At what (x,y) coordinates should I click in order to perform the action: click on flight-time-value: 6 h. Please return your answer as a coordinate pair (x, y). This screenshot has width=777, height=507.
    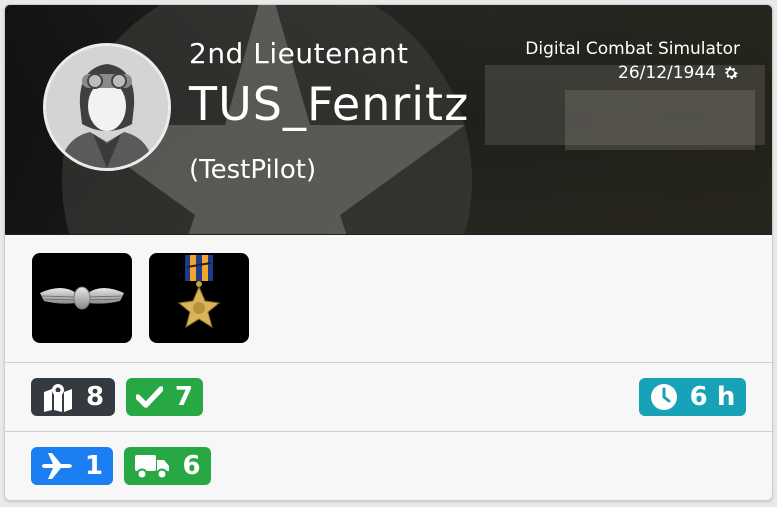
    Looking at the image, I should click on (712, 397).